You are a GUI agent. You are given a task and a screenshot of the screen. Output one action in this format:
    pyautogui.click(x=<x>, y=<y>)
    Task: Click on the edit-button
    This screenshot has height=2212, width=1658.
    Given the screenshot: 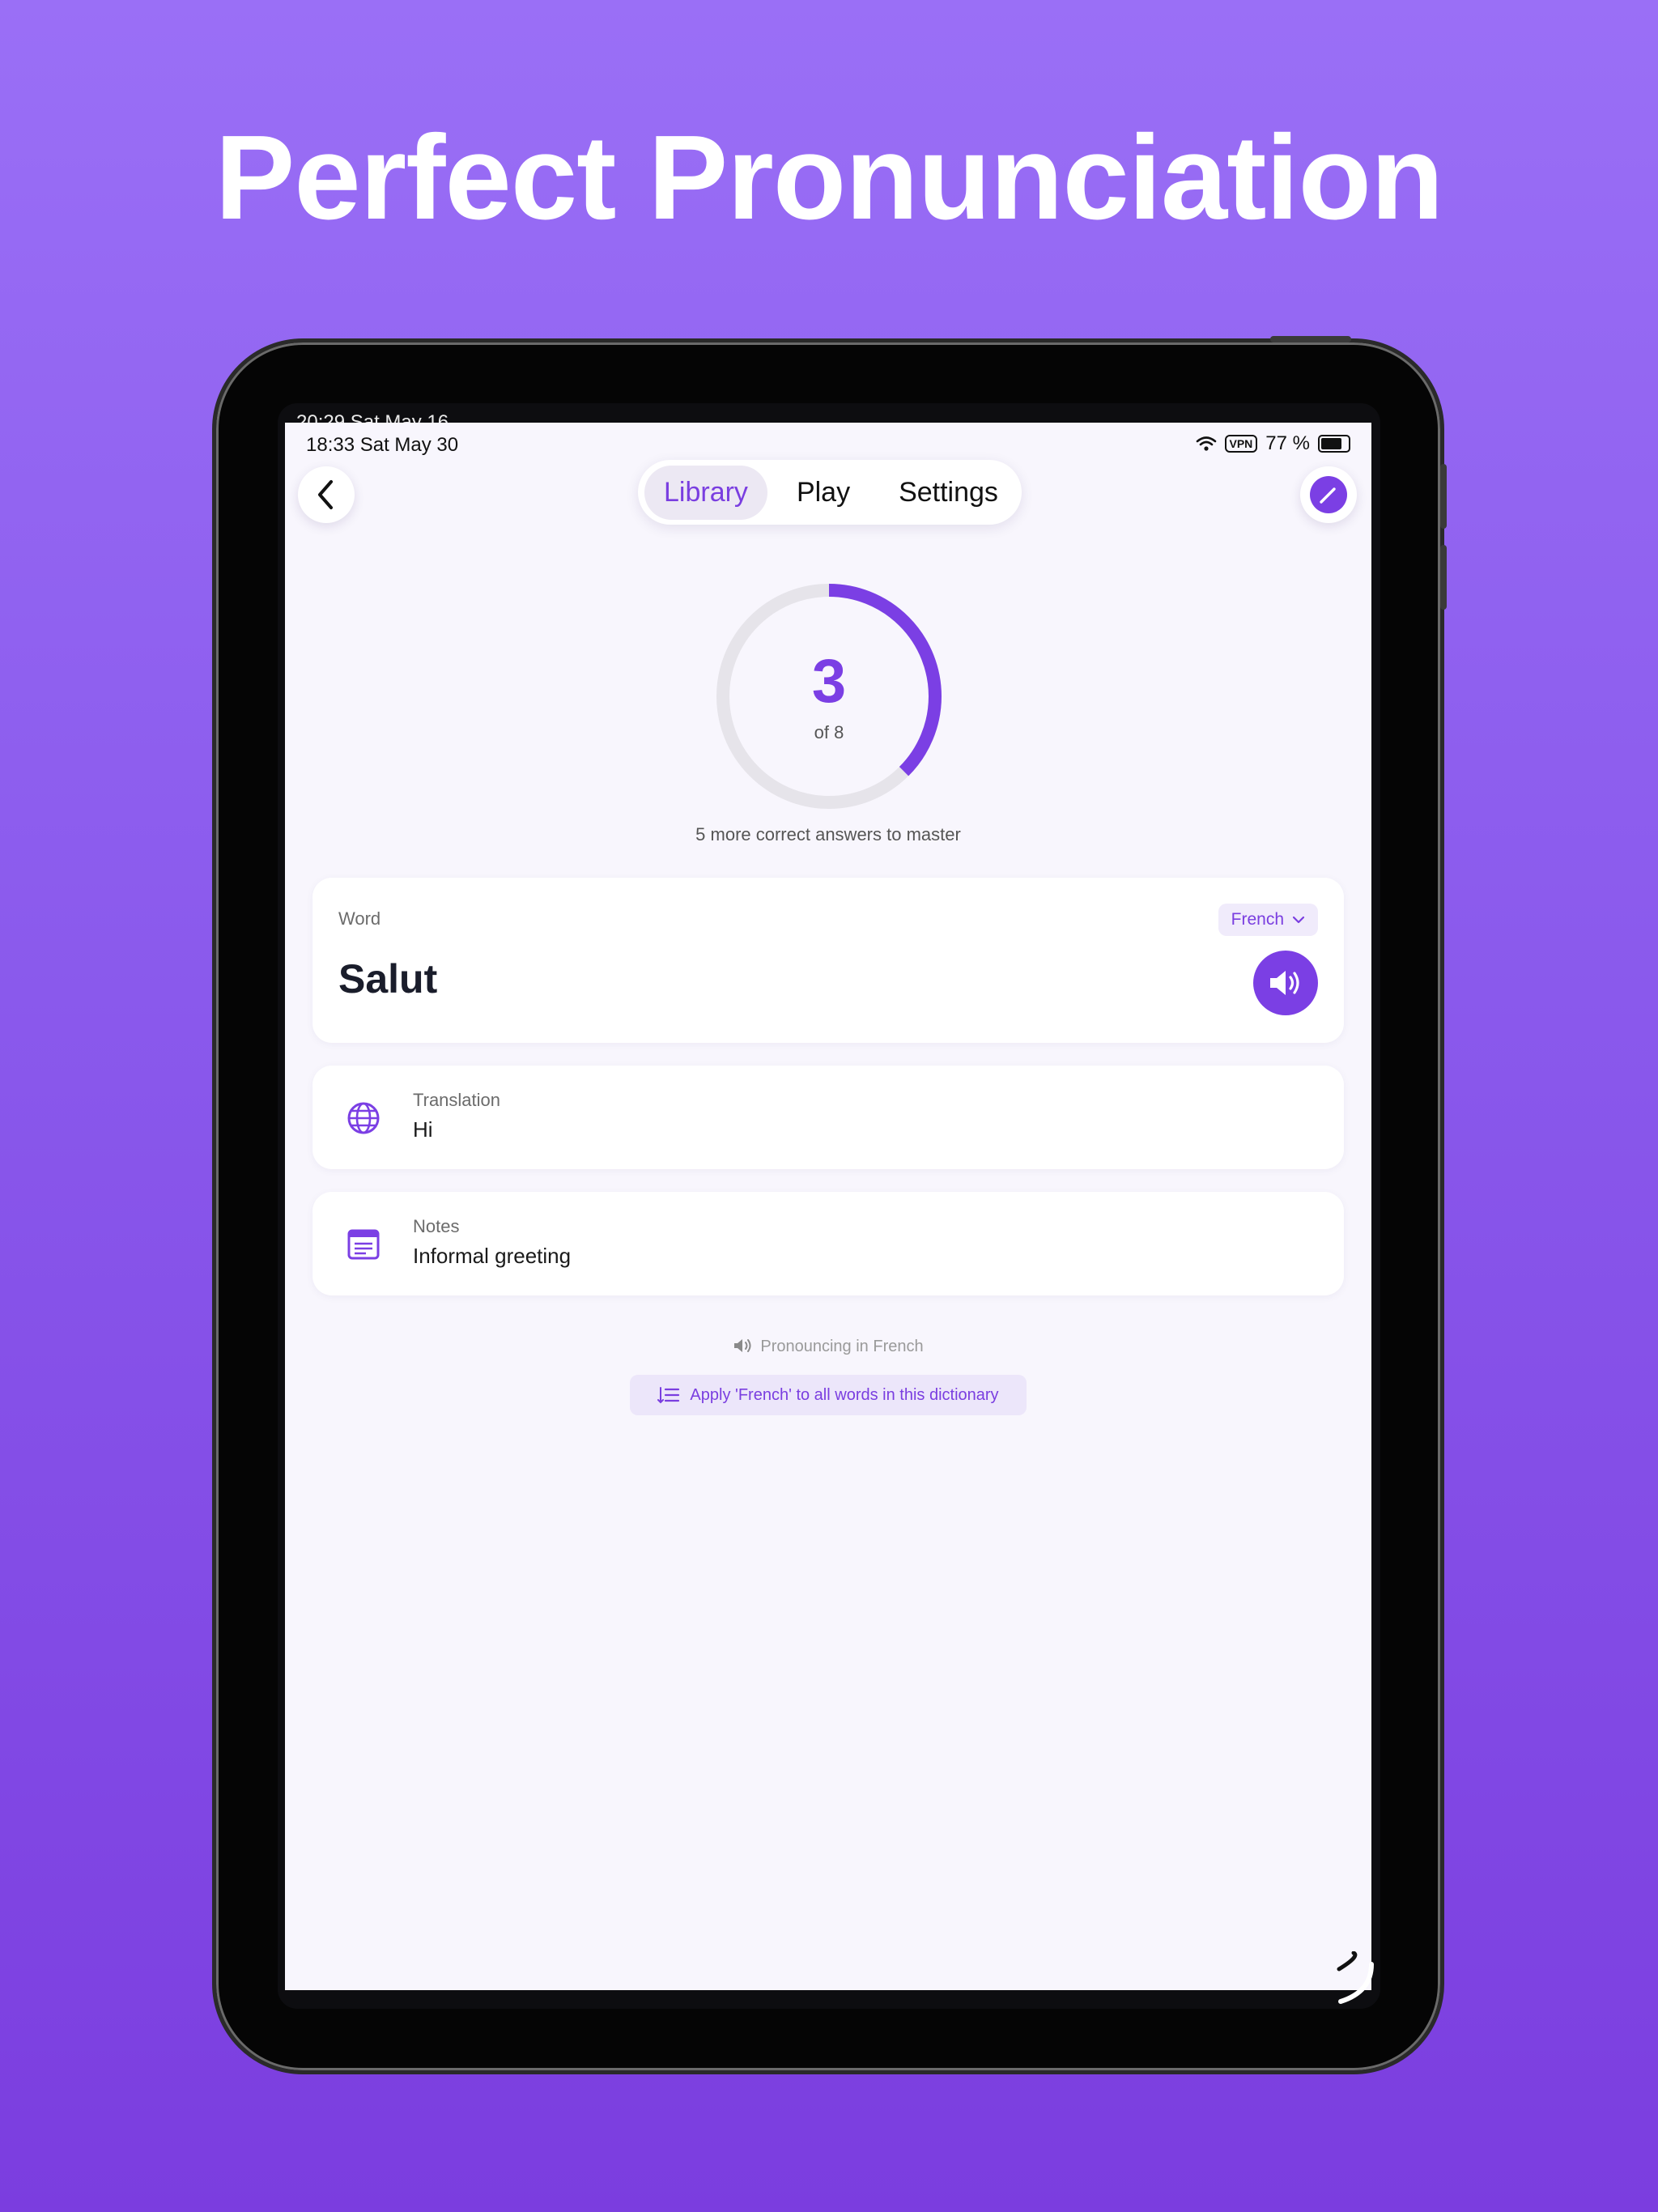 What is the action you would take?
    pyautogui.click(x=1328, y=495)
    